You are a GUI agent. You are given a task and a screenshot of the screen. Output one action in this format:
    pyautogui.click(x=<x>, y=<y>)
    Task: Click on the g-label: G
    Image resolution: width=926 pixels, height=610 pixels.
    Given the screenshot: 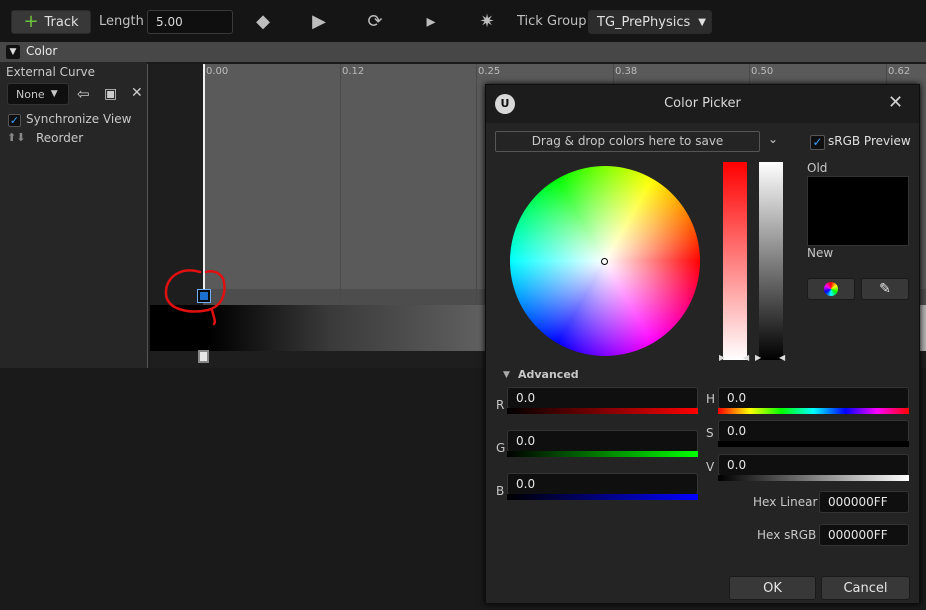 What is the action you would take?
    pyautogui.click(x=501, y=448)
    